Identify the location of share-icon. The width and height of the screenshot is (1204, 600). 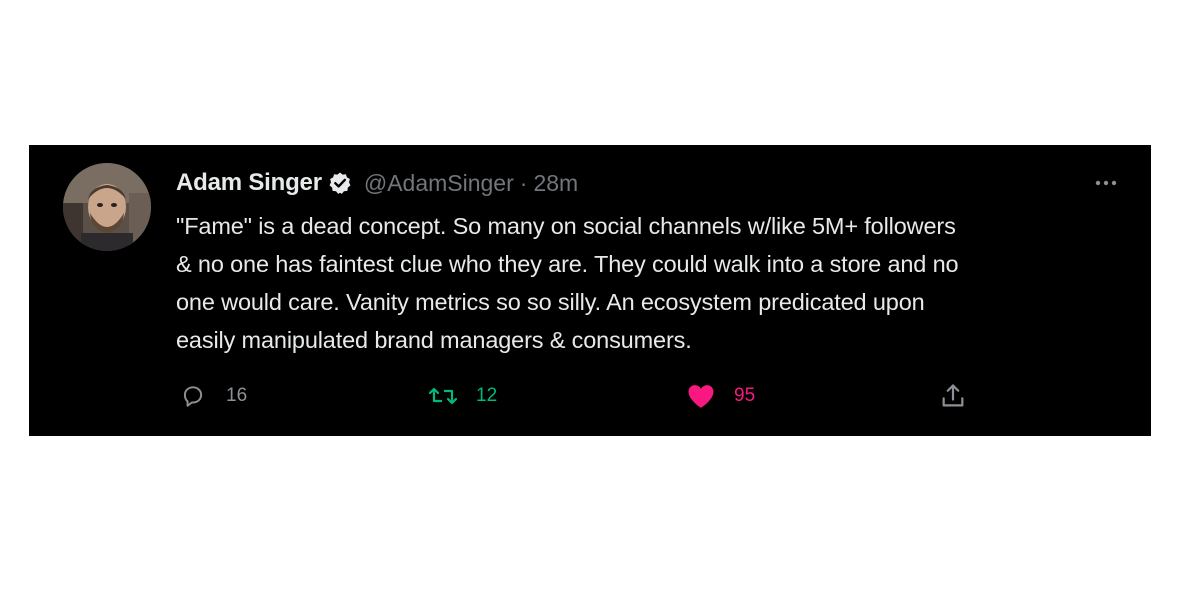
(953, 396).